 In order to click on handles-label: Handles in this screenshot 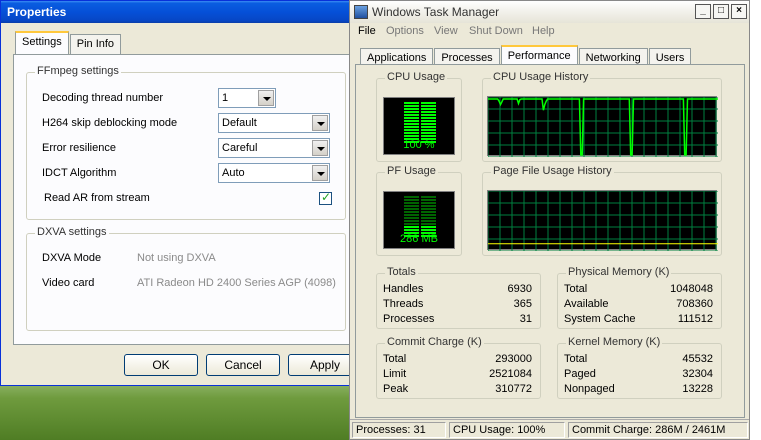, I will do `click(403, 289)`.